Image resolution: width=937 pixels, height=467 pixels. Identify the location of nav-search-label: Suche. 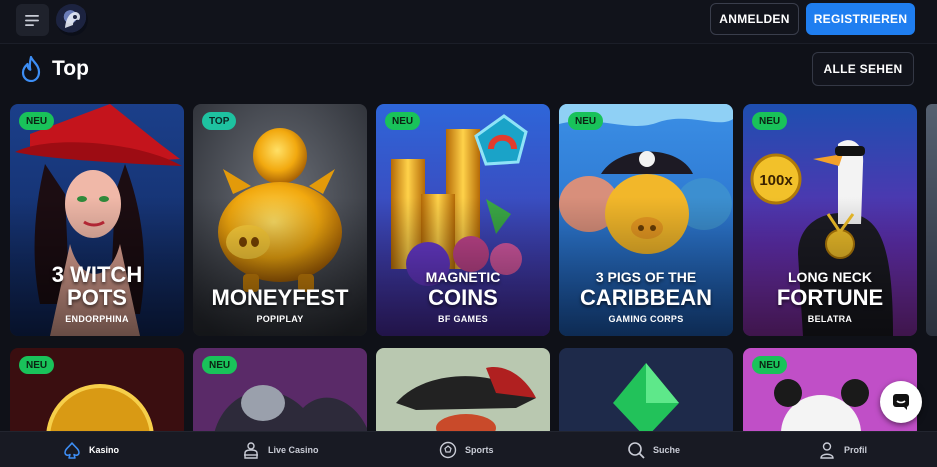
(667, 450).